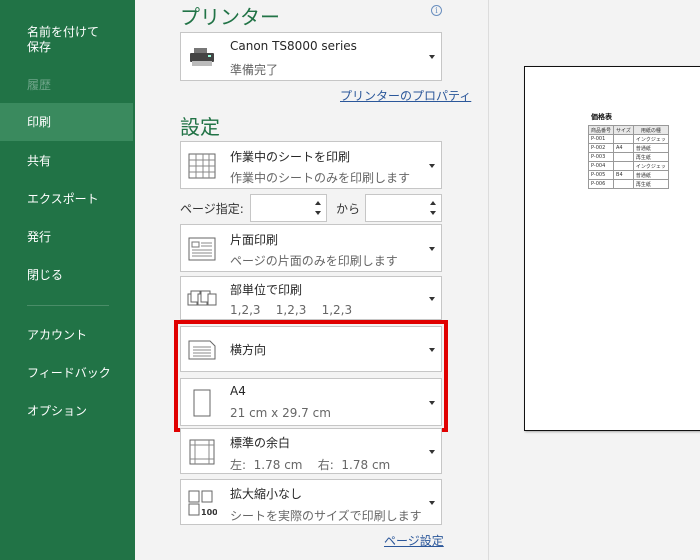  I want to click on sidebar-item-label: 閉じる, so click(45, 275).